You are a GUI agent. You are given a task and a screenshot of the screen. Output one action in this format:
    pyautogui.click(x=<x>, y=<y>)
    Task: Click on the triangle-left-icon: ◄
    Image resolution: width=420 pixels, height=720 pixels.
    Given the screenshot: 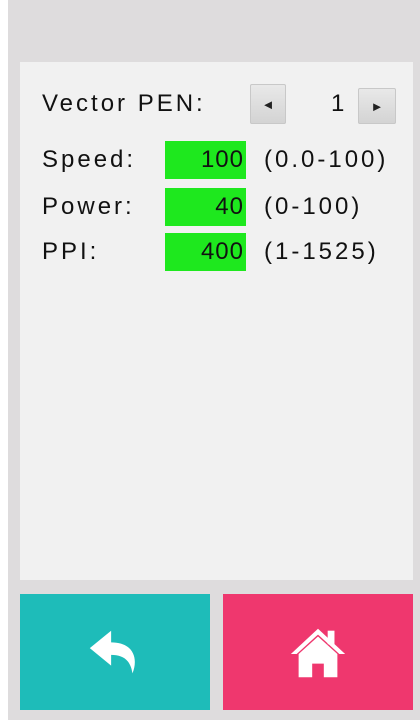 What is the action you would take?
    pyautogui.click(x=268, y=104)
    